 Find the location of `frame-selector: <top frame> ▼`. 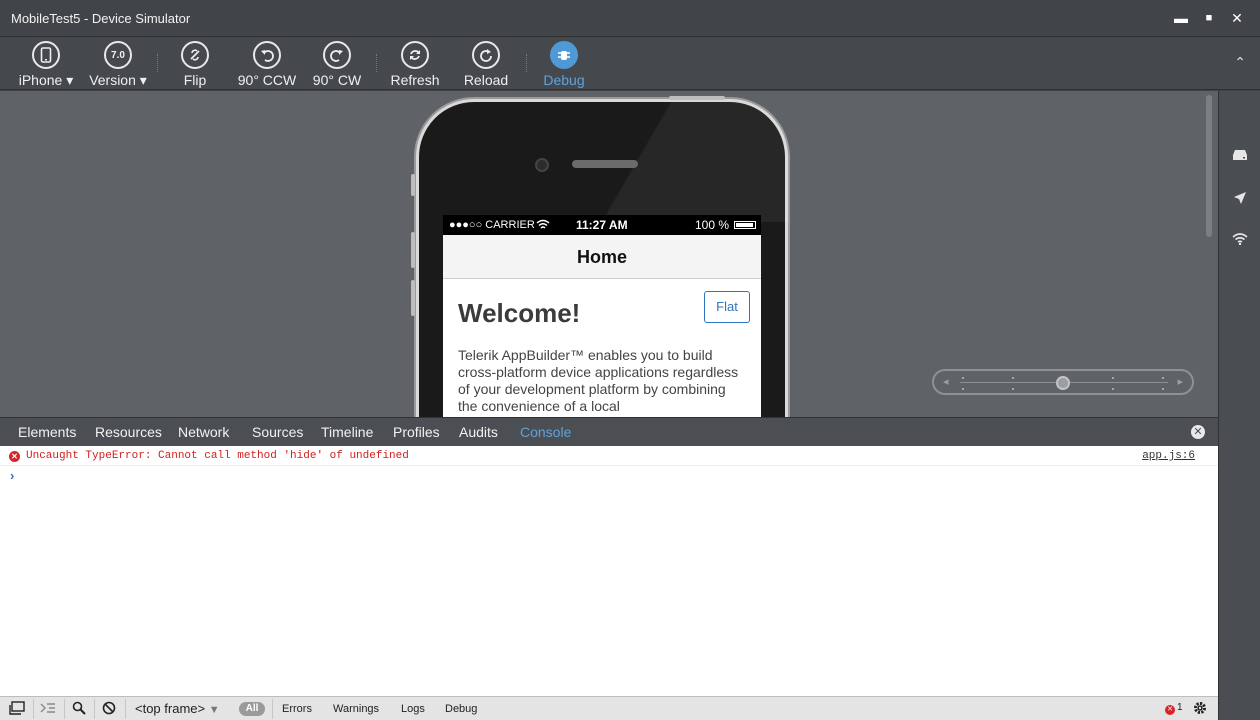

frame-selector: <top frame> ▼ is located at coordinates (177, 710).